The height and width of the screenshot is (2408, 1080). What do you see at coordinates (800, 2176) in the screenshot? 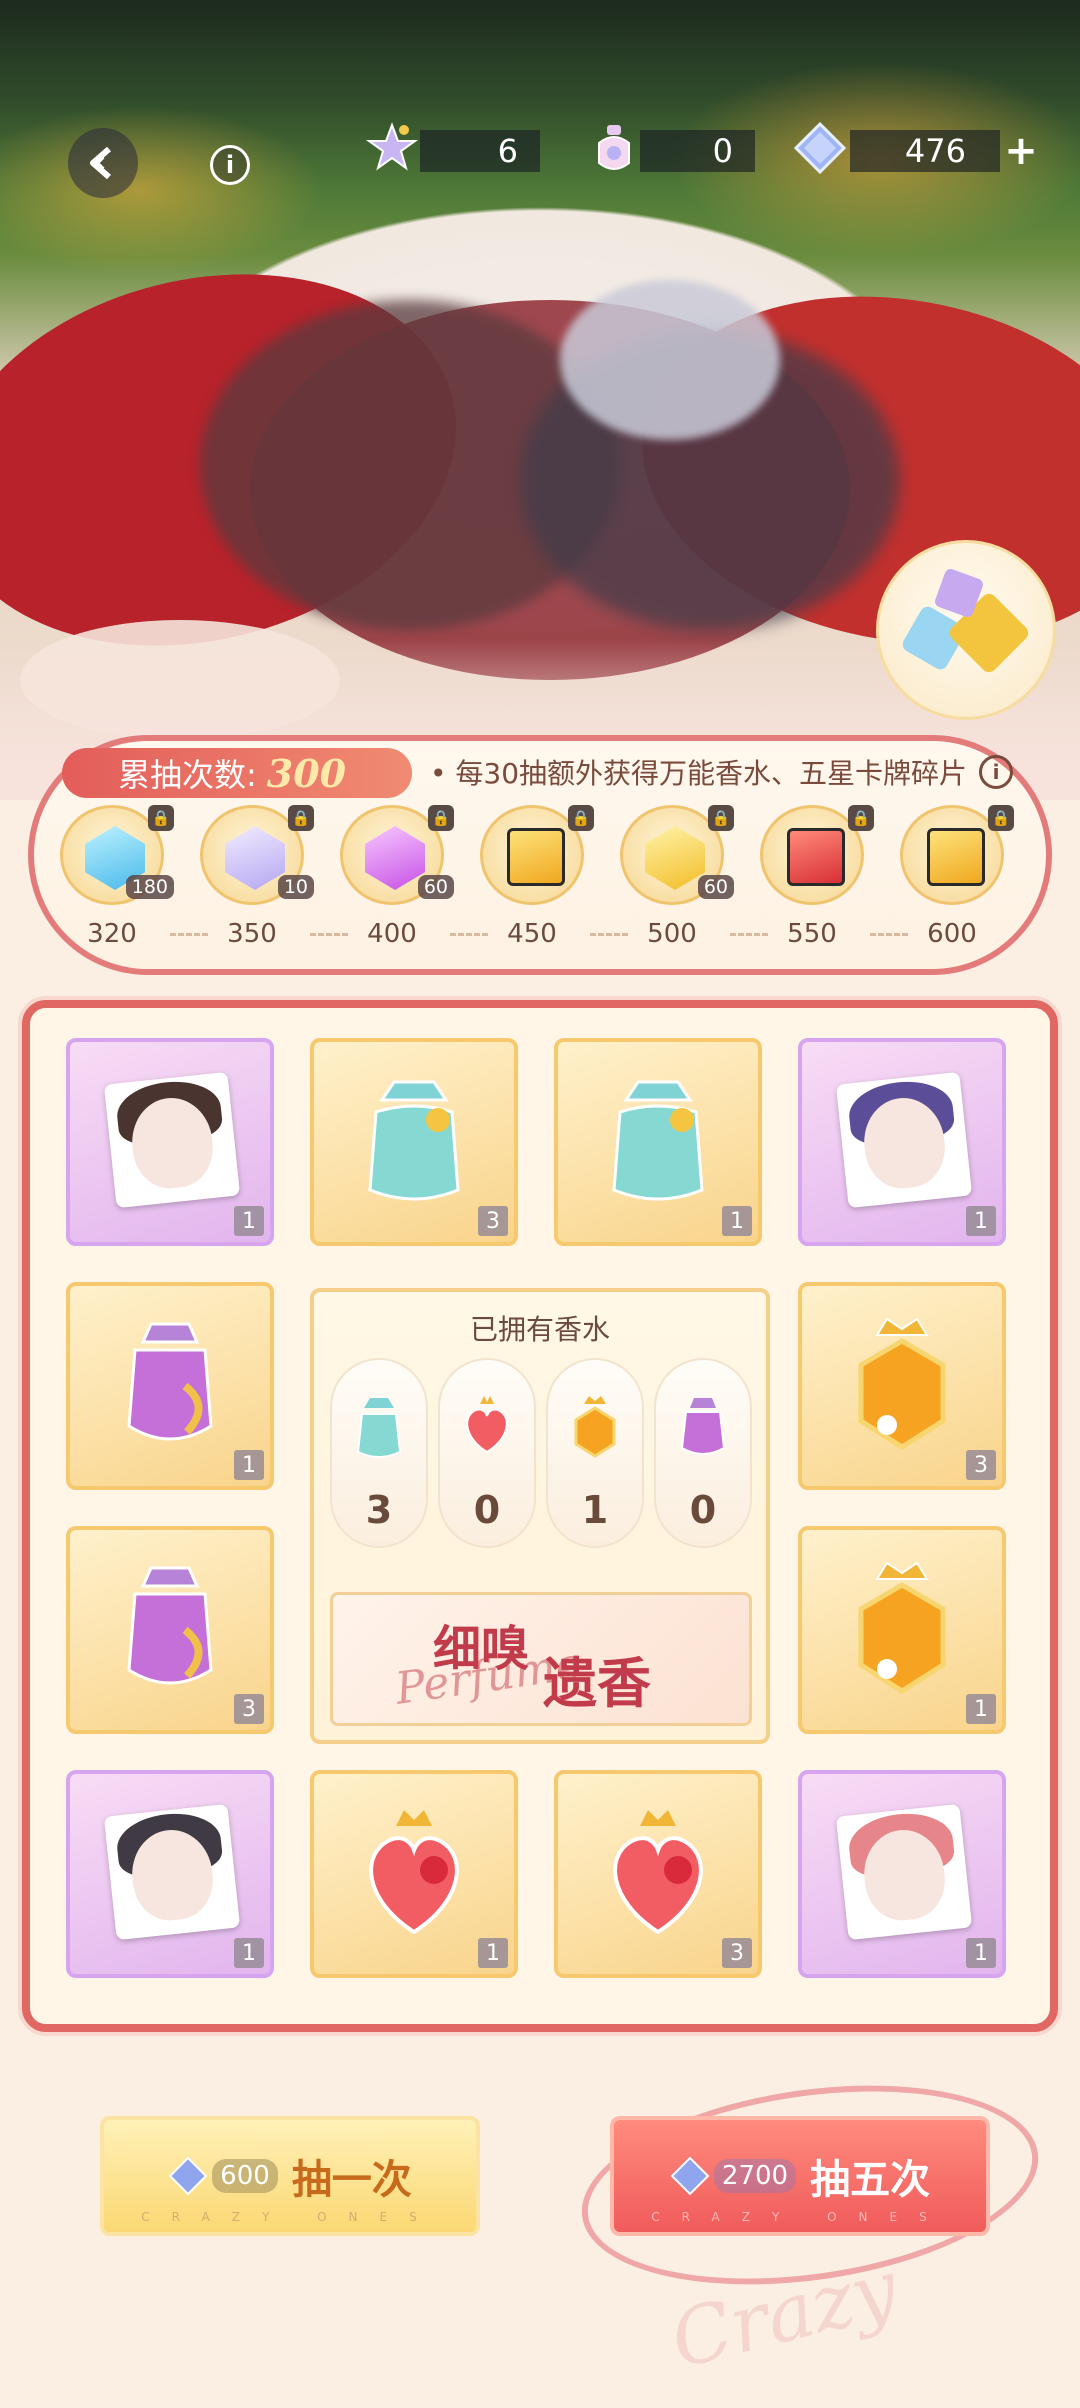
I see `draw-five-button: 2700 抽五次 CRAZY ONES` at bounding box center [800, 2176].